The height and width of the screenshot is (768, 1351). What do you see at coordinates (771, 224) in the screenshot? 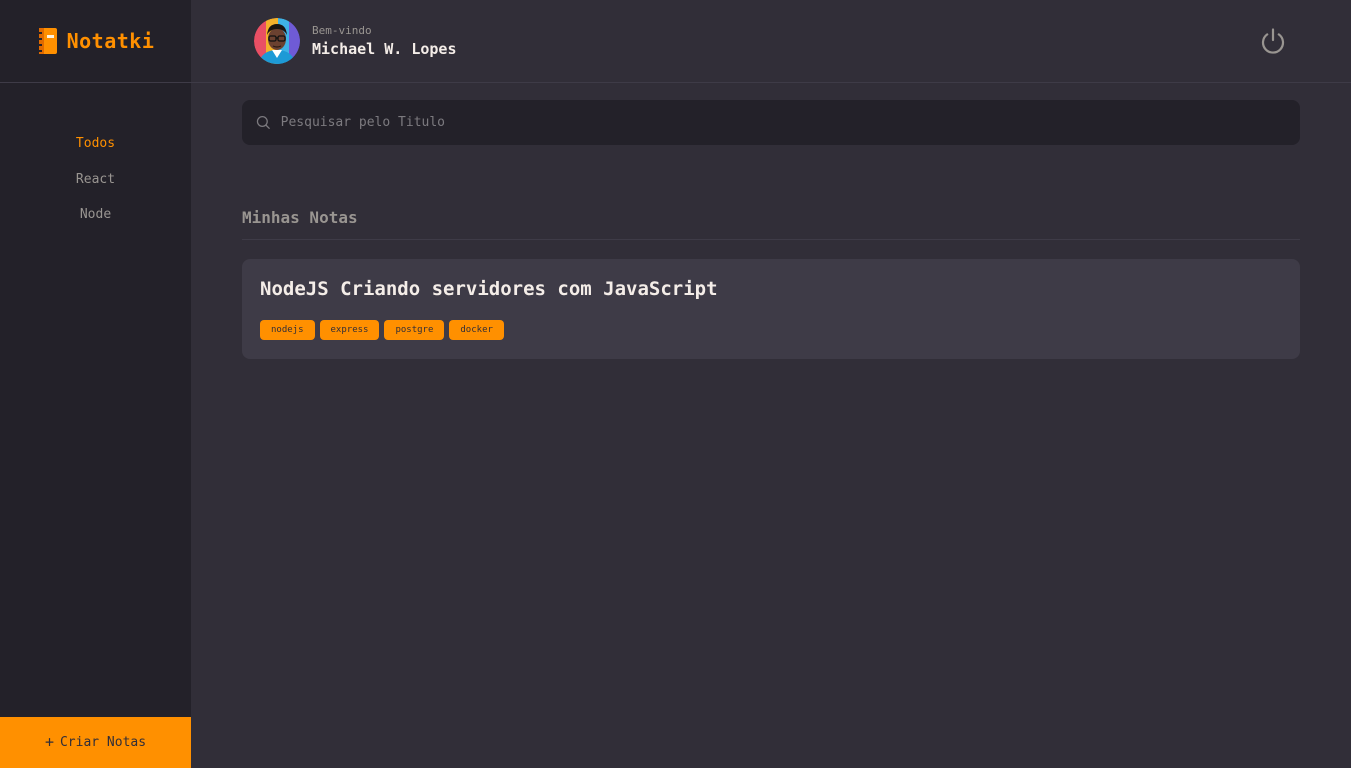
I see `section-title: Minhas Notas` at bounding box center [771, 224].